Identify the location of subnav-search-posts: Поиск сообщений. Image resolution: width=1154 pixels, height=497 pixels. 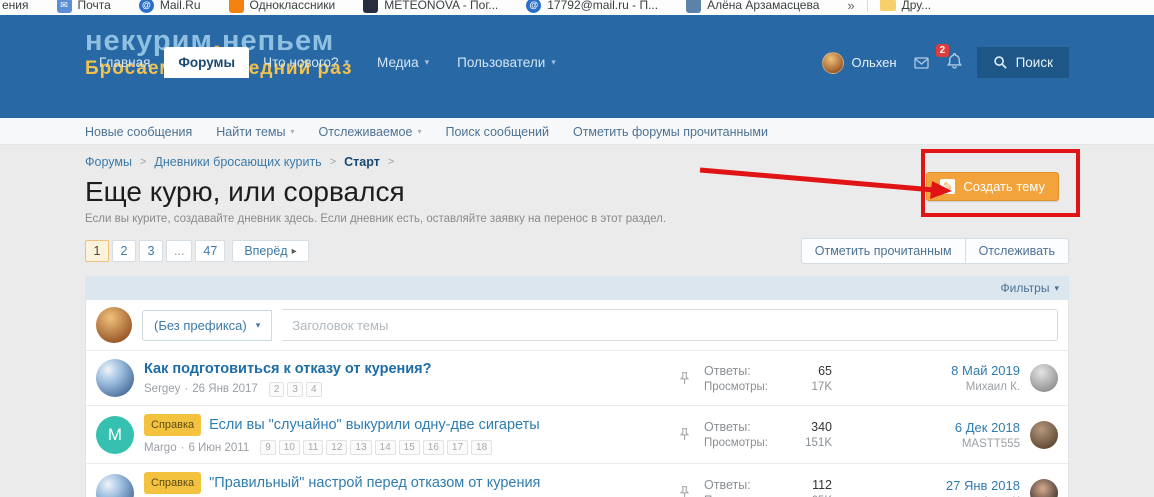
(497, 132).